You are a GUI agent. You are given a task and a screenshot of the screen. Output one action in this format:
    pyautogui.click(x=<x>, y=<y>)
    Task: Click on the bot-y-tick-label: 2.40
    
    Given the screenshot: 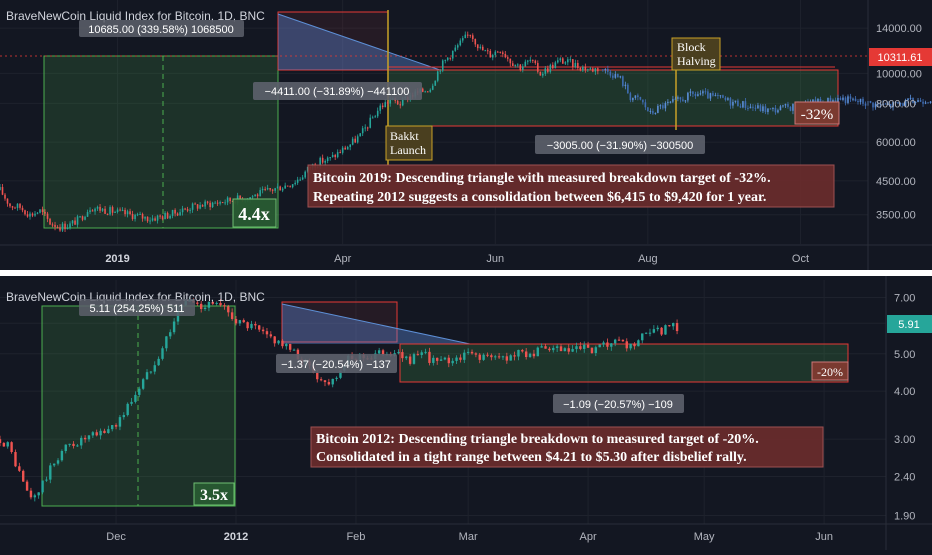 What is the action you would take?
    pyautogui.click(x=904, y=477)
    